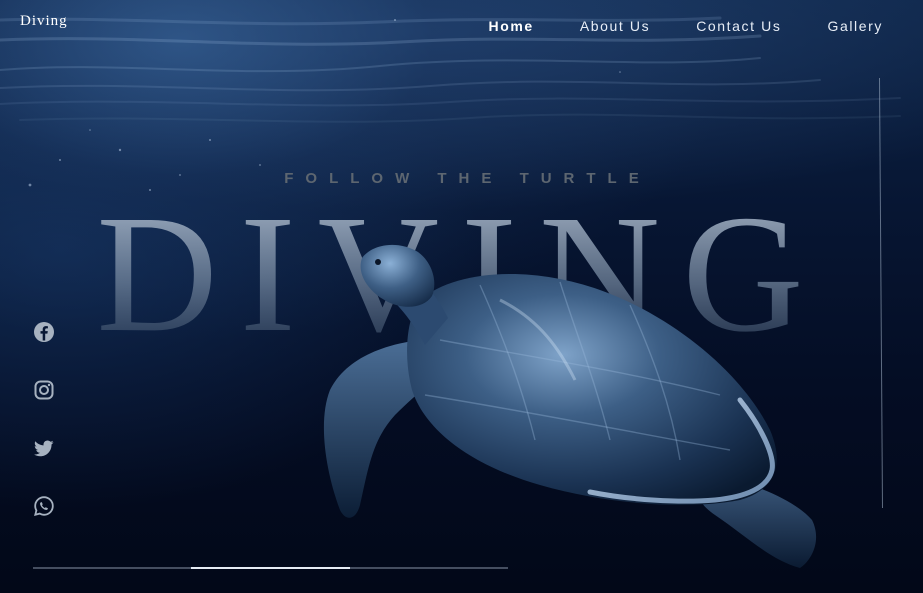  I want to click on slider-progress-track, so click(270, 568).